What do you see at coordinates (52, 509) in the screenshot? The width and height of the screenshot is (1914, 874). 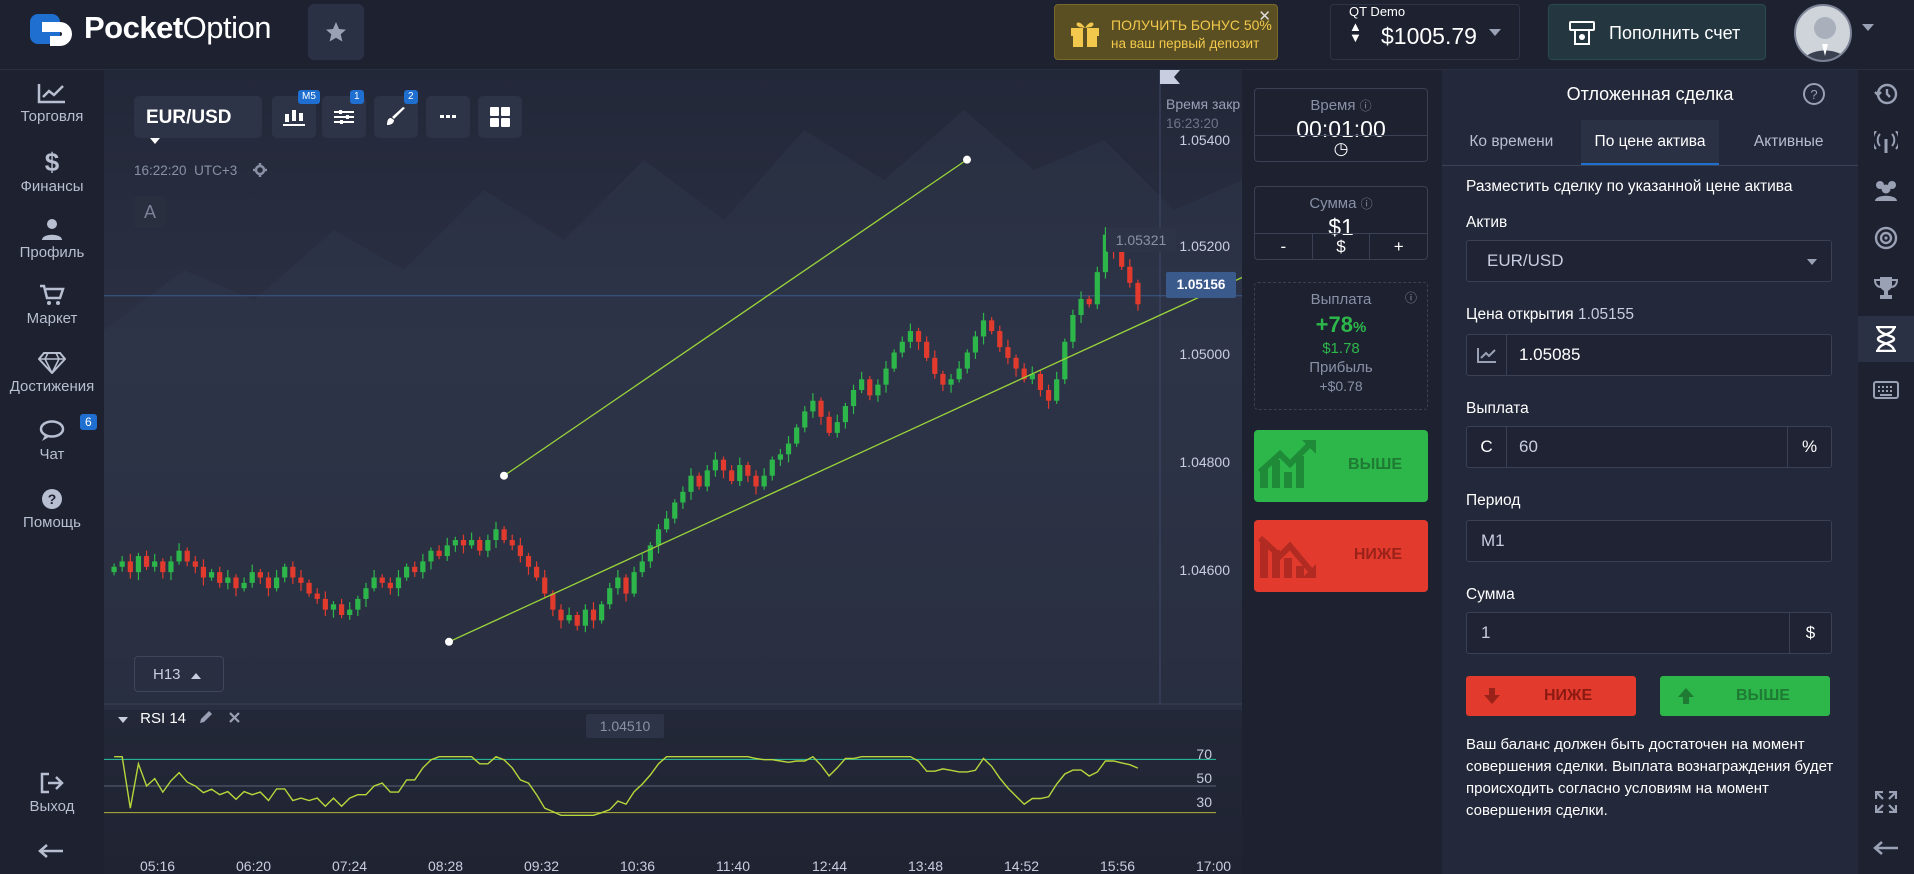 I see `sidebar-item-help: ? Помощь` at bounding box center [52, 509].